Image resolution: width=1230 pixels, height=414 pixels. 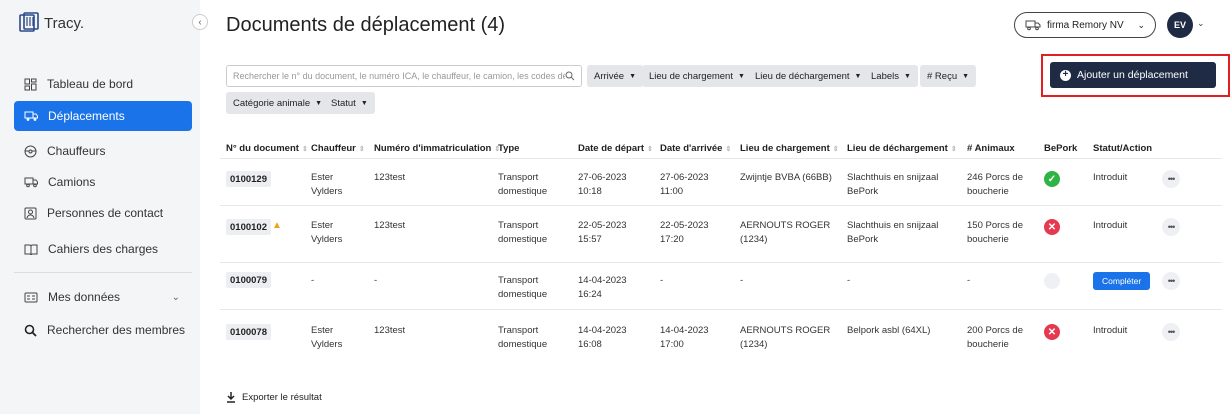 What do you see at coordinates (1122, 281) in the screenshot?
I see `complete-button: Compléter` at bounding box center [1122, 281].